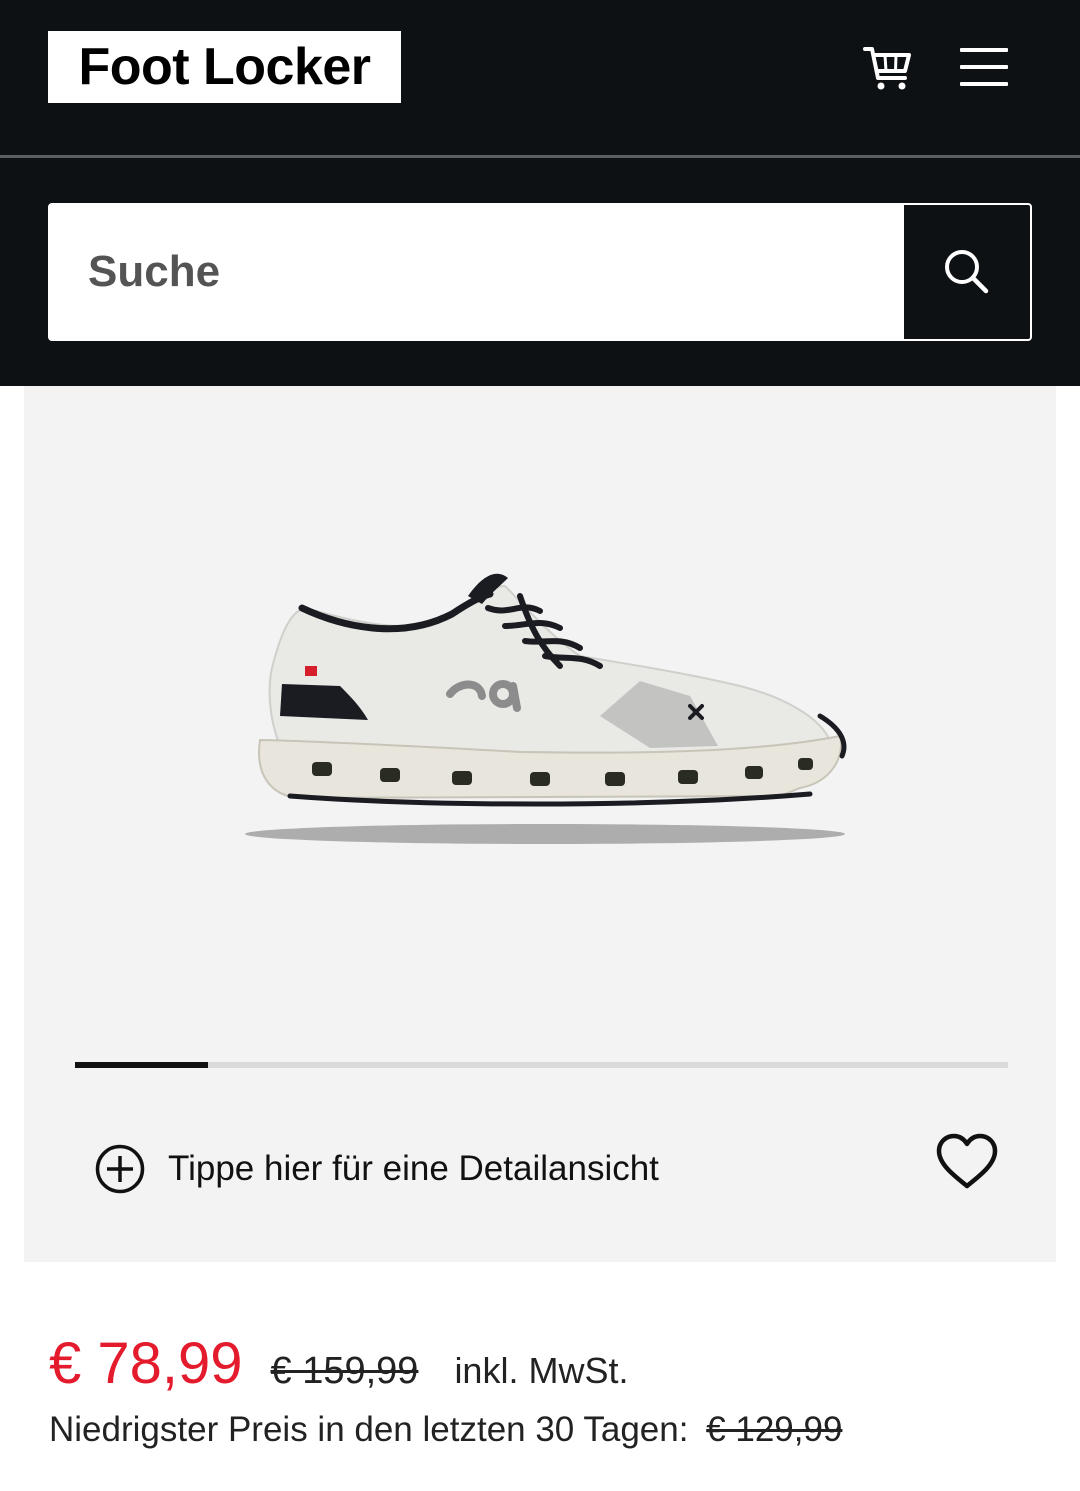  Describe the element at coordinates (120, 1169) in the screenshot. I see `plus-circle-icon` at that location.